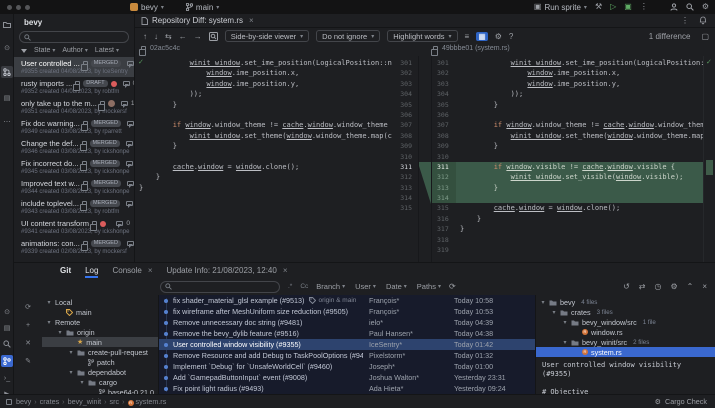  Describe the element at coordinates (267, 36) in the screenshot. I see `viewer-mode-dropdown: Side-by-side viewer ▾` at that location.